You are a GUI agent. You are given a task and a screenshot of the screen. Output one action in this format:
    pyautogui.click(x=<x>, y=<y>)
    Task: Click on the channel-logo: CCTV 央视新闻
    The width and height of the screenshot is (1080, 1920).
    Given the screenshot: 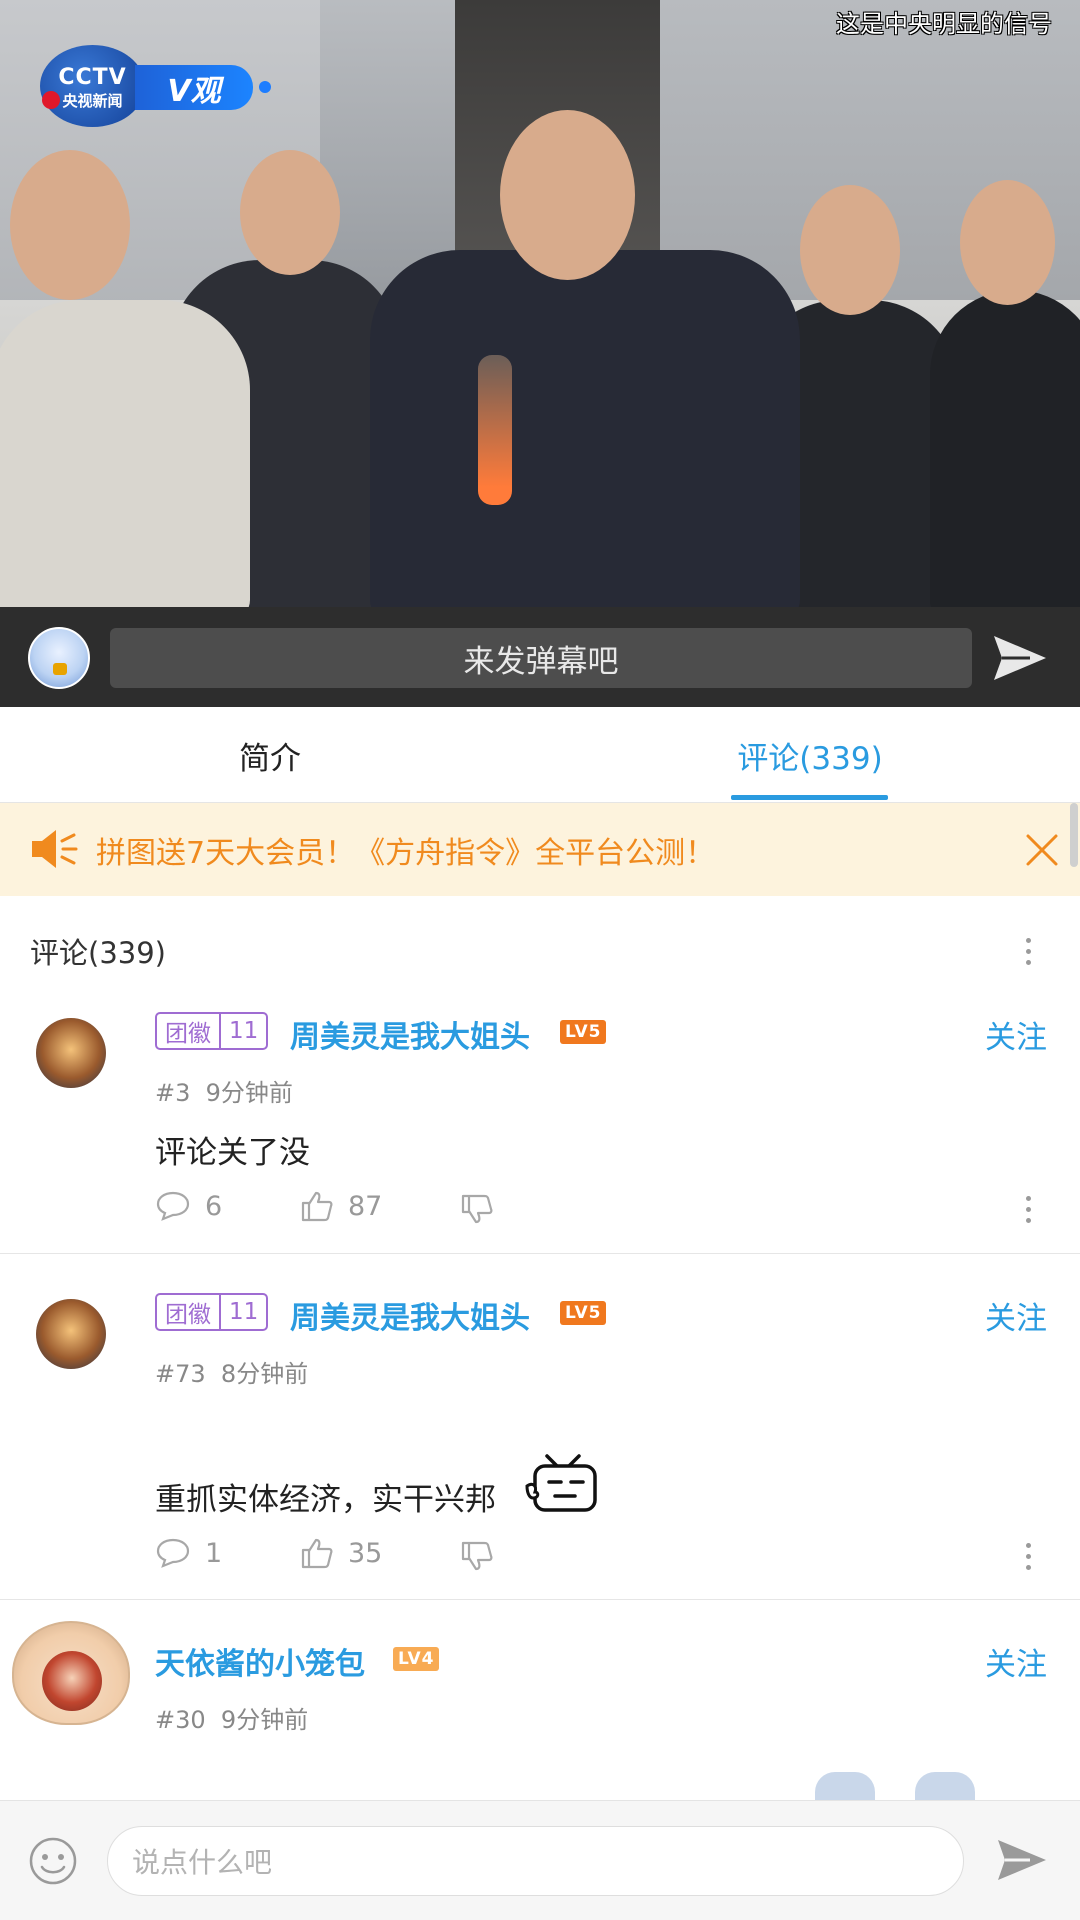 What is the action you would take?
    pyautogui.click(x=92, y=86)
    